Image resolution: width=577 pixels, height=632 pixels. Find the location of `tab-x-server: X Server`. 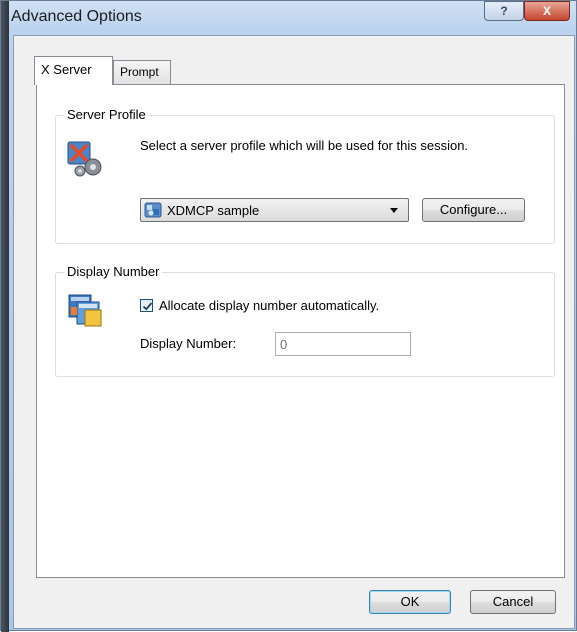

tab-x-server: X Server is located at coordinates (73, 70).